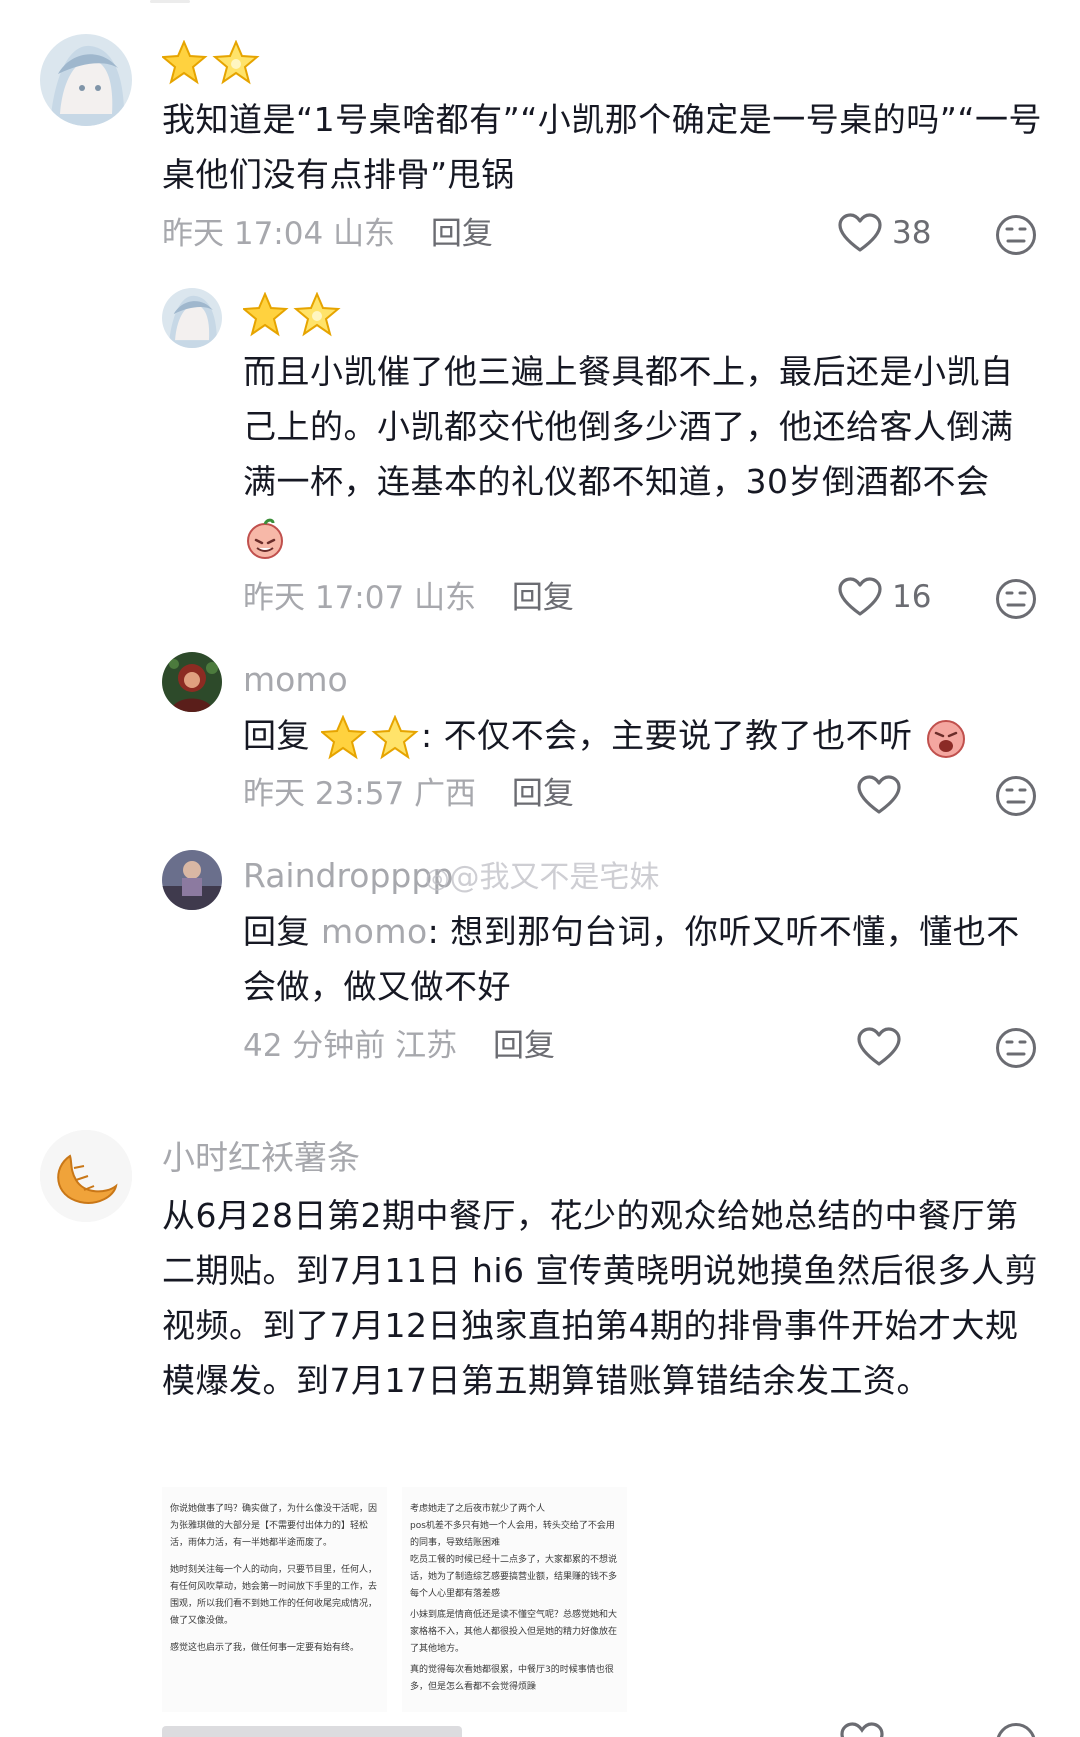  What do you see at coordinates (643, 959) in the screenshot?
I see `comment-text: 回复 momo: 想到那句台词，你听又听不懂，懂也不会做，做又做不好` at bounding box center [643, 959].